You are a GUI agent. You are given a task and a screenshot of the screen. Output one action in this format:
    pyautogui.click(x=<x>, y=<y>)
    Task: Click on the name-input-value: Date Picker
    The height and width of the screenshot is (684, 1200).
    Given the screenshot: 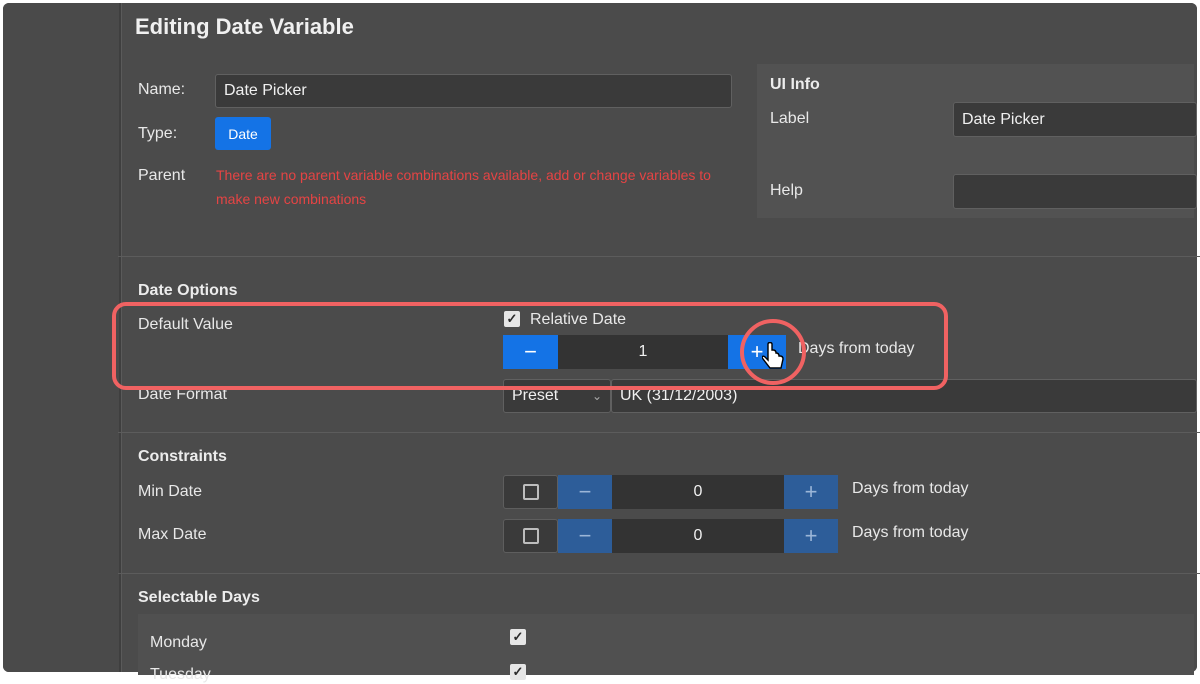 What is the action you would take?
    pyautogui.click(x=265, y=90)
    